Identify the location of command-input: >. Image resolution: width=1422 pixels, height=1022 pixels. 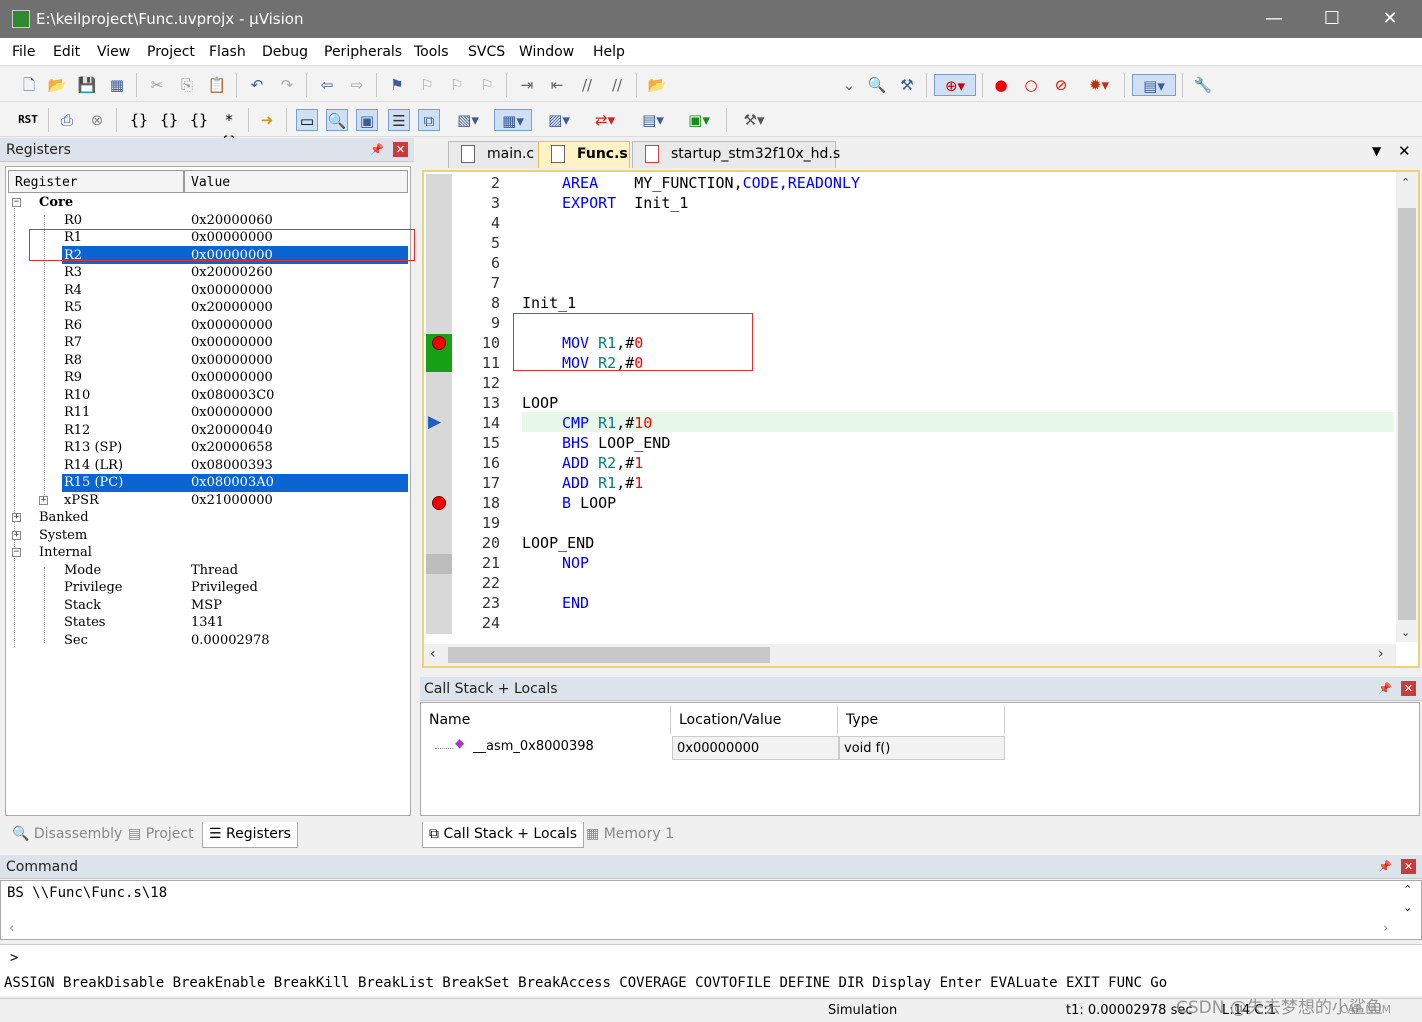
(711, 957).